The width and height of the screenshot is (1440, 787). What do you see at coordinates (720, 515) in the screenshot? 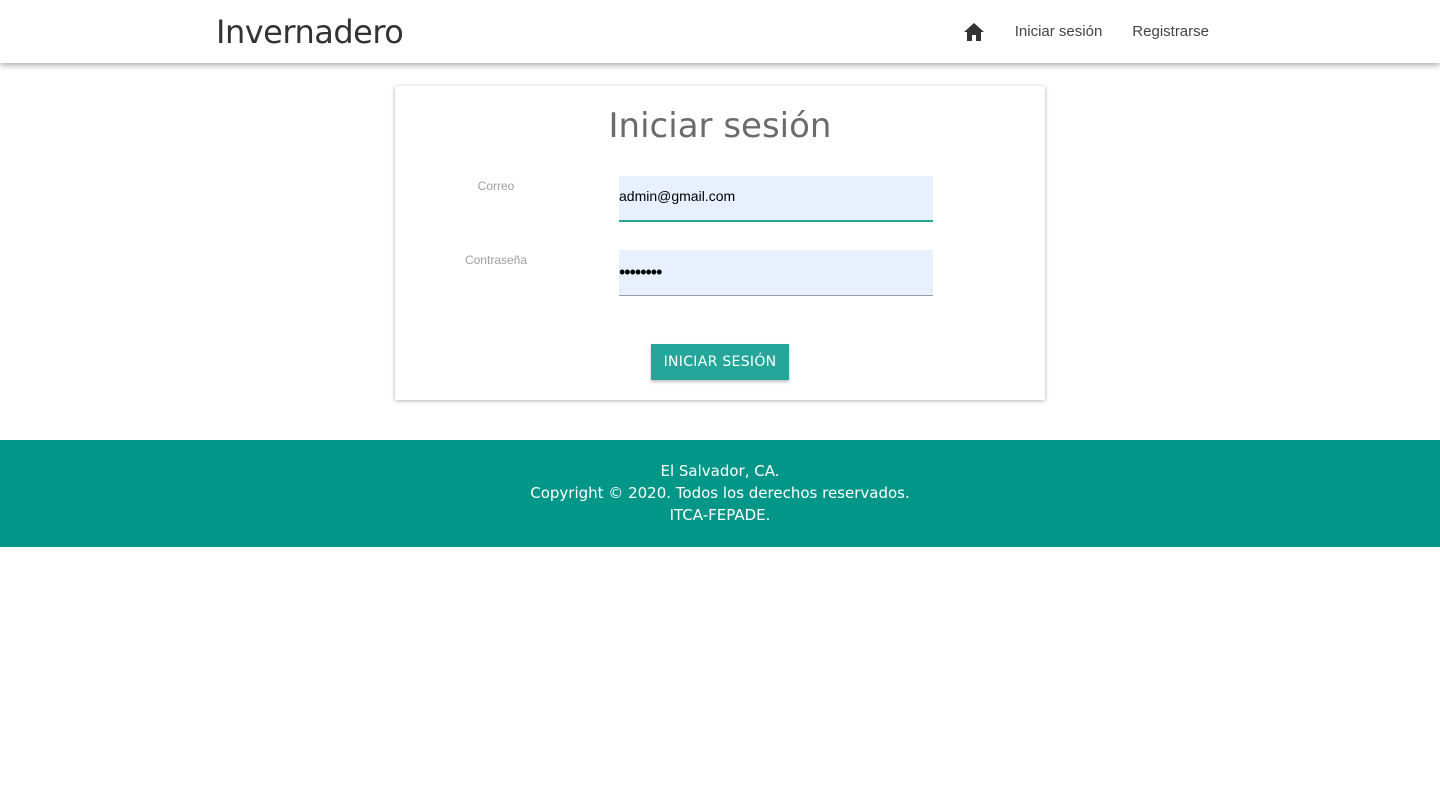
I see `footer-institution: ITCA-FEPADE.` at bounding box center [720, 515].